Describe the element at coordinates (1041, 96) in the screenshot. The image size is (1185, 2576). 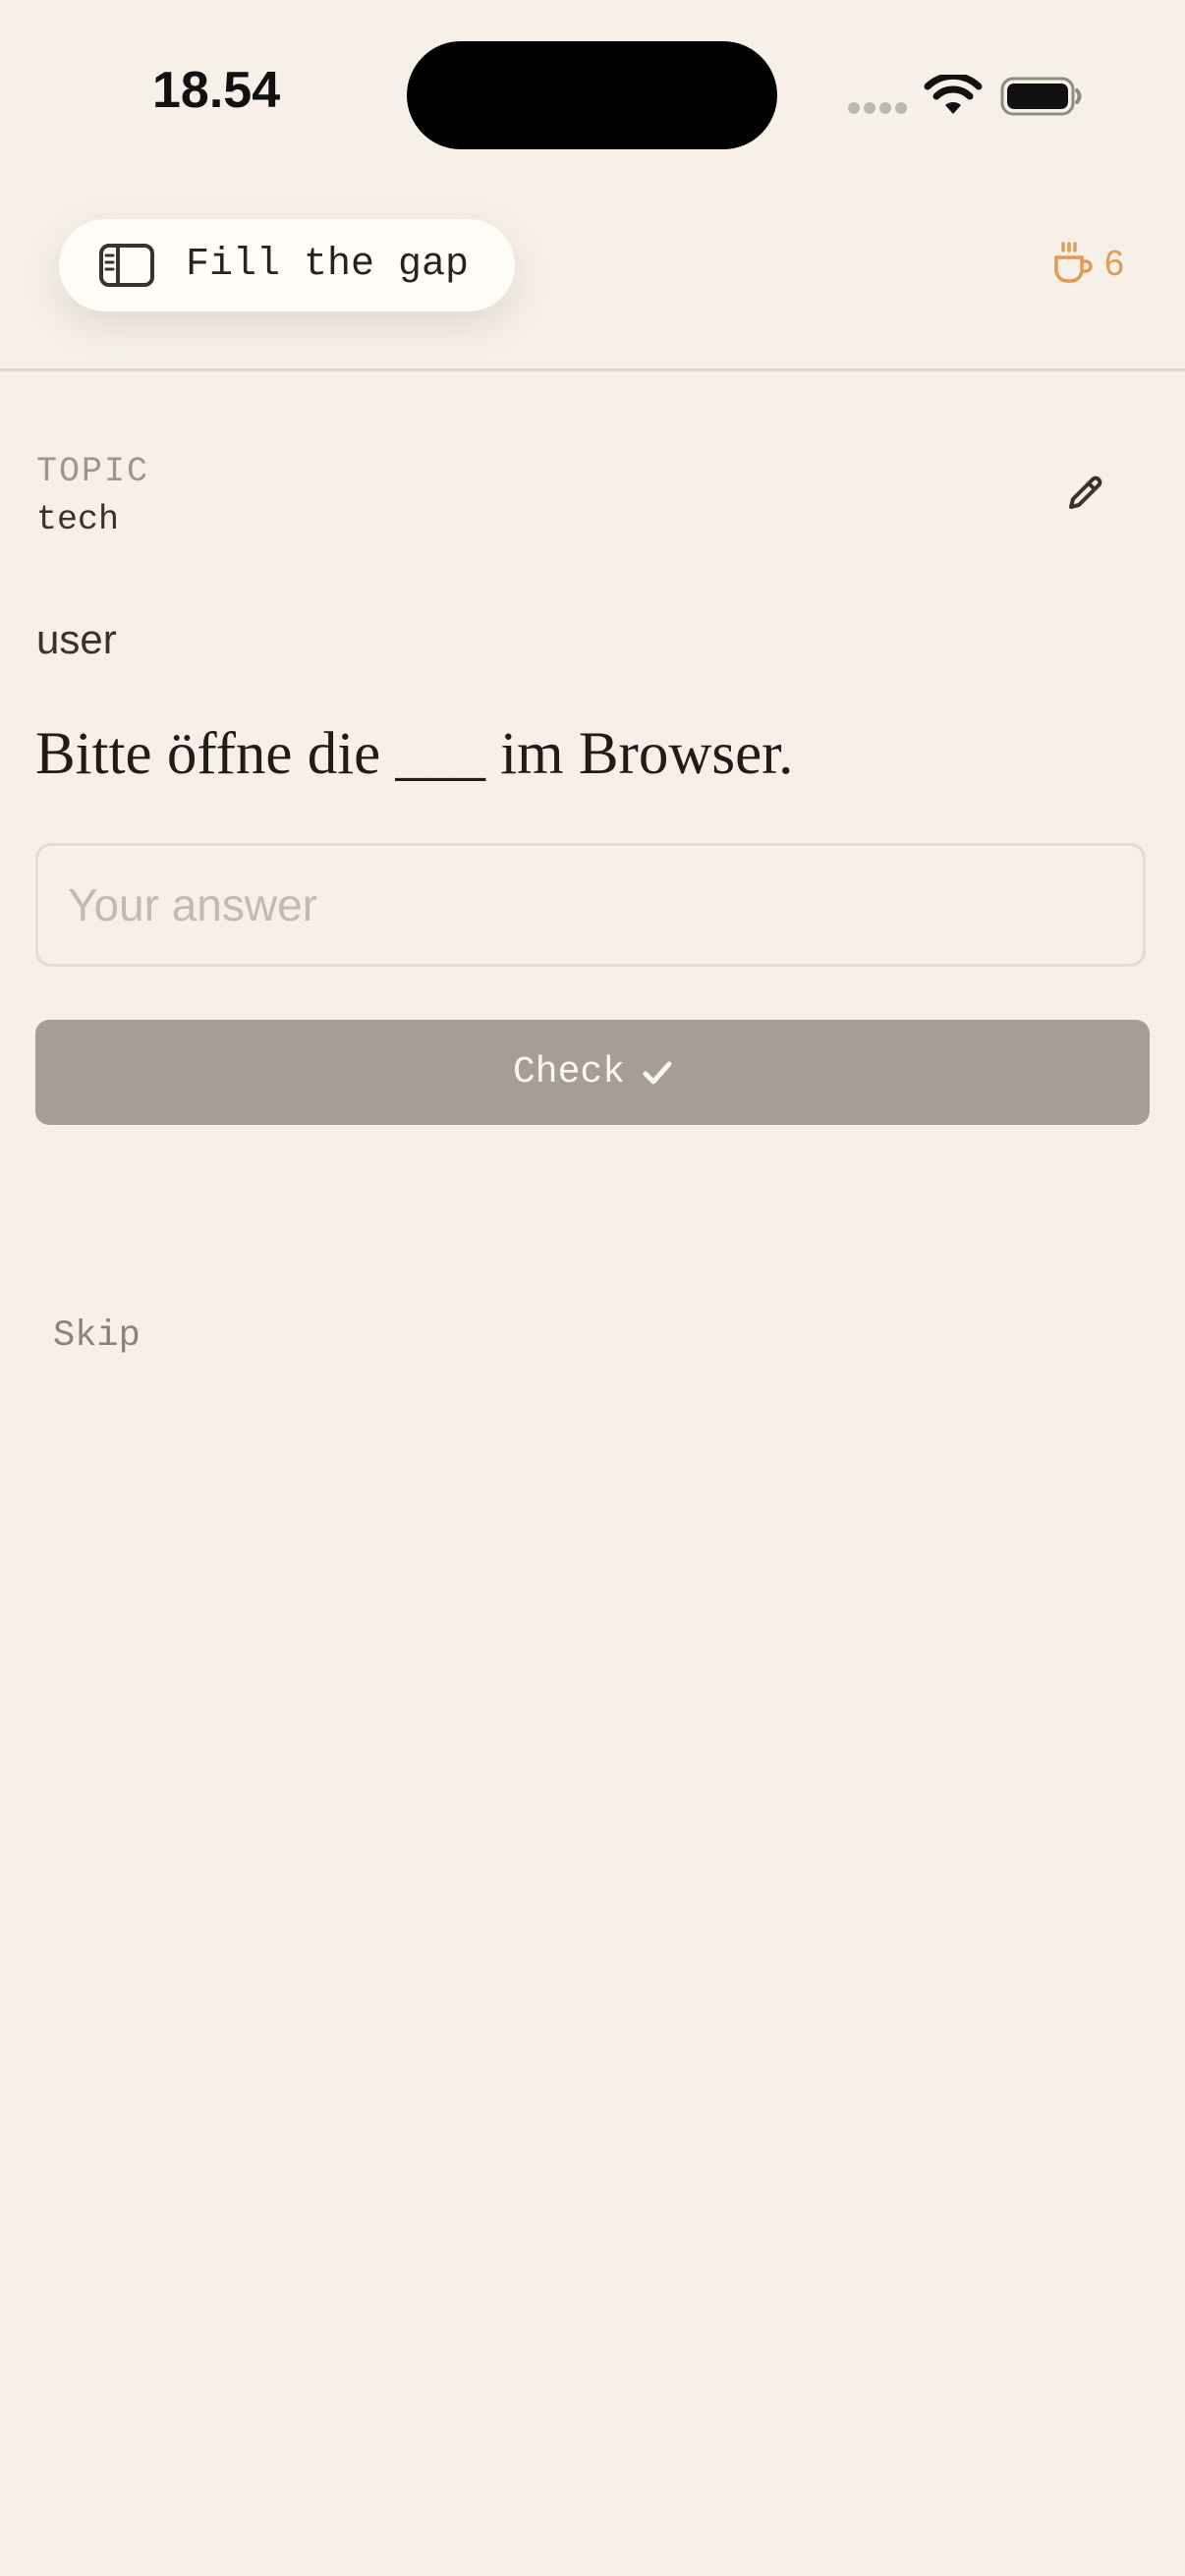
I see `battery-icon` at that location.